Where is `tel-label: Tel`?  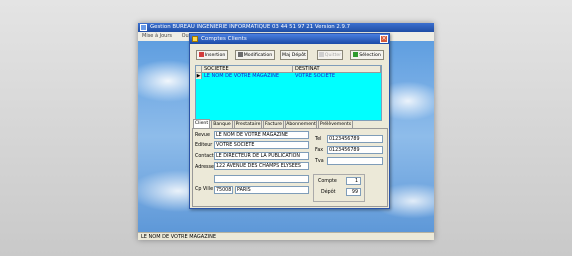
tel-label: Tel is located at coordinates (318, 139).